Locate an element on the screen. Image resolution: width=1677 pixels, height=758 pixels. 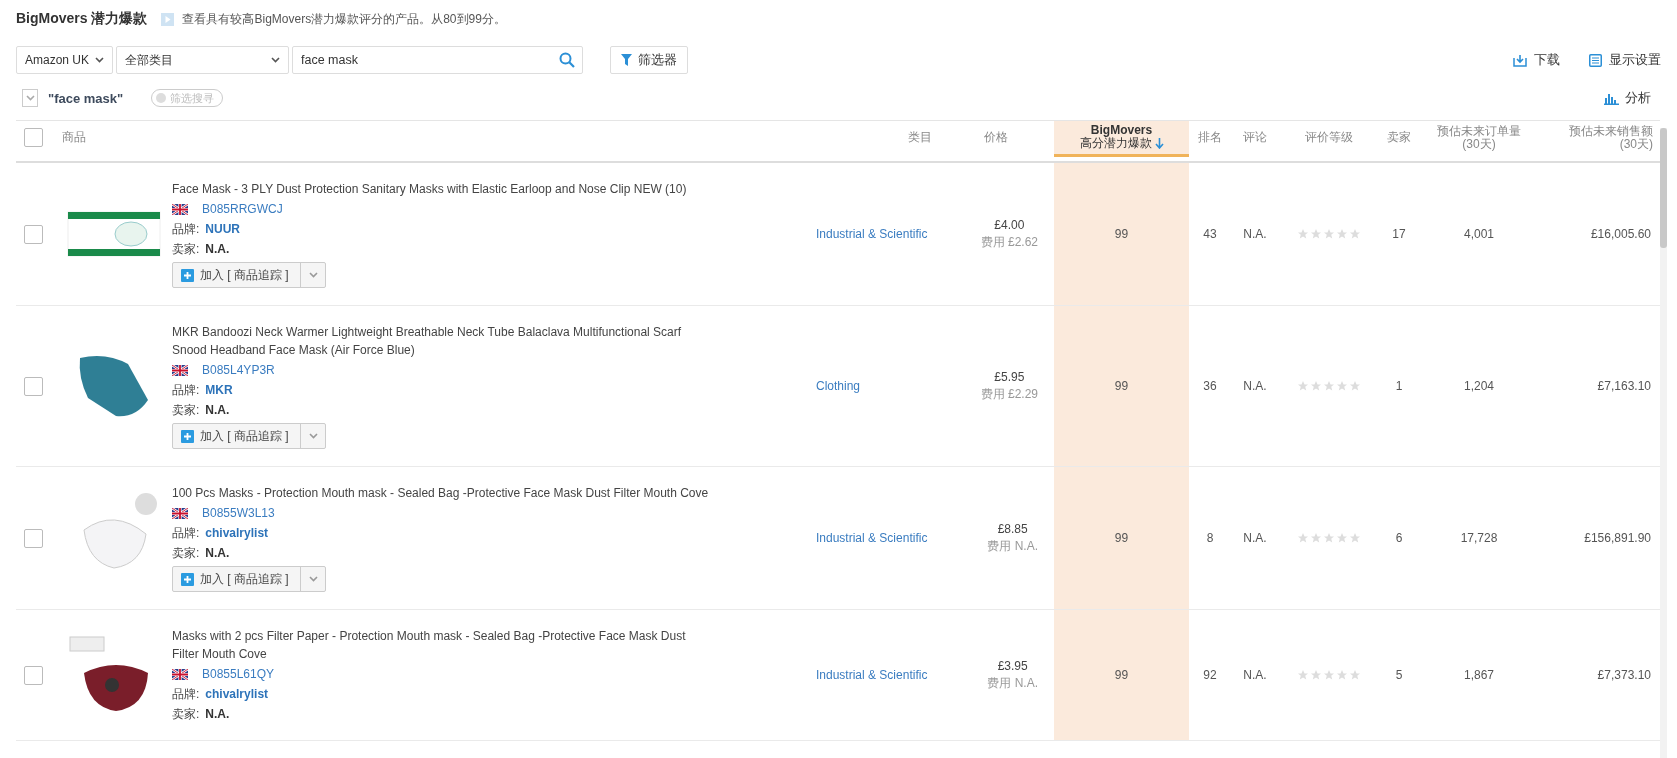
search-field: face mask is located at coordinates (437, 60).